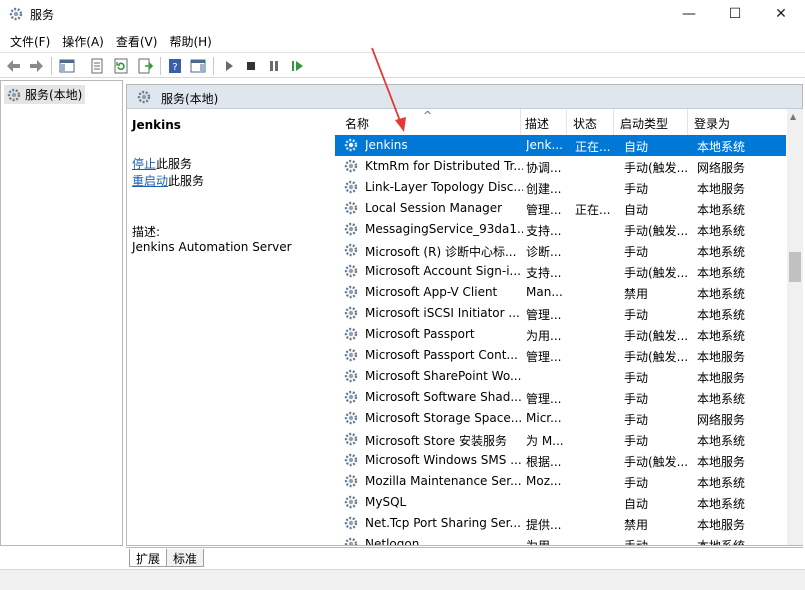 Image resolution: width=805 pixels, height=590 pixels. What do you see at coordinates (186, 181) in the screenshot?
I see `restart-service-suffix: 此服务` at bounding box center [186, 181].